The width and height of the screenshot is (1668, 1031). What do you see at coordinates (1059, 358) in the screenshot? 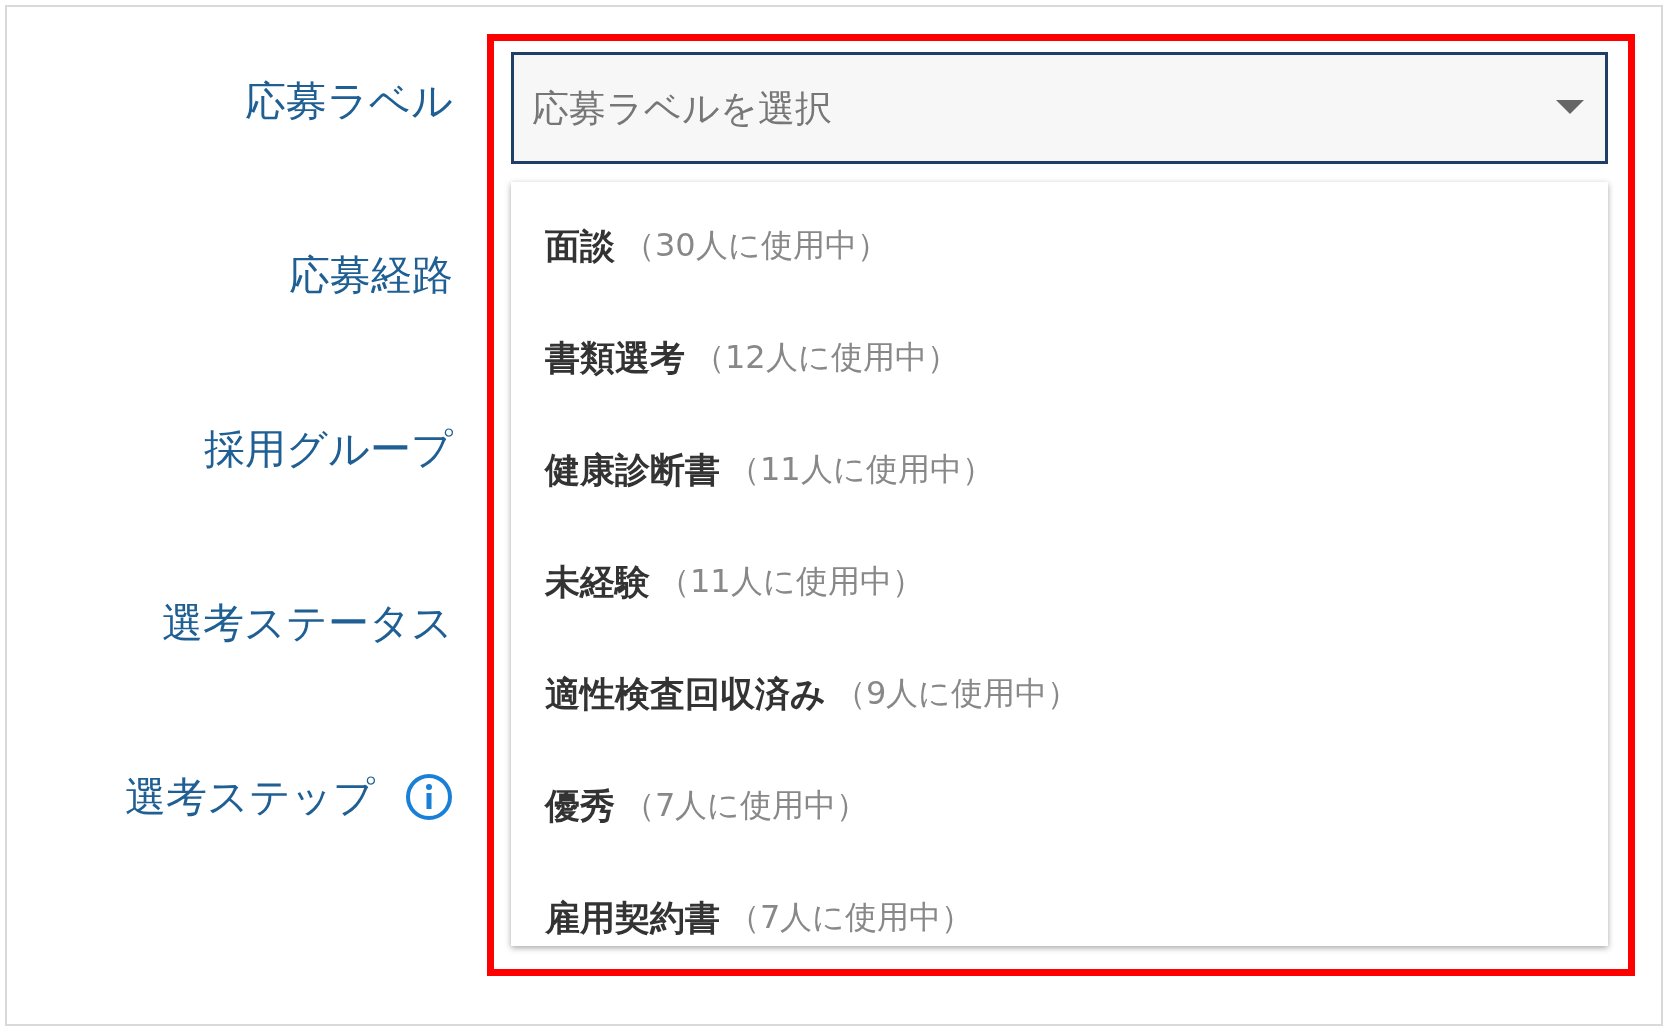
I see `dropdown-option: 書類選考 （12人に使用中）` at bounding box center [1059, 358].